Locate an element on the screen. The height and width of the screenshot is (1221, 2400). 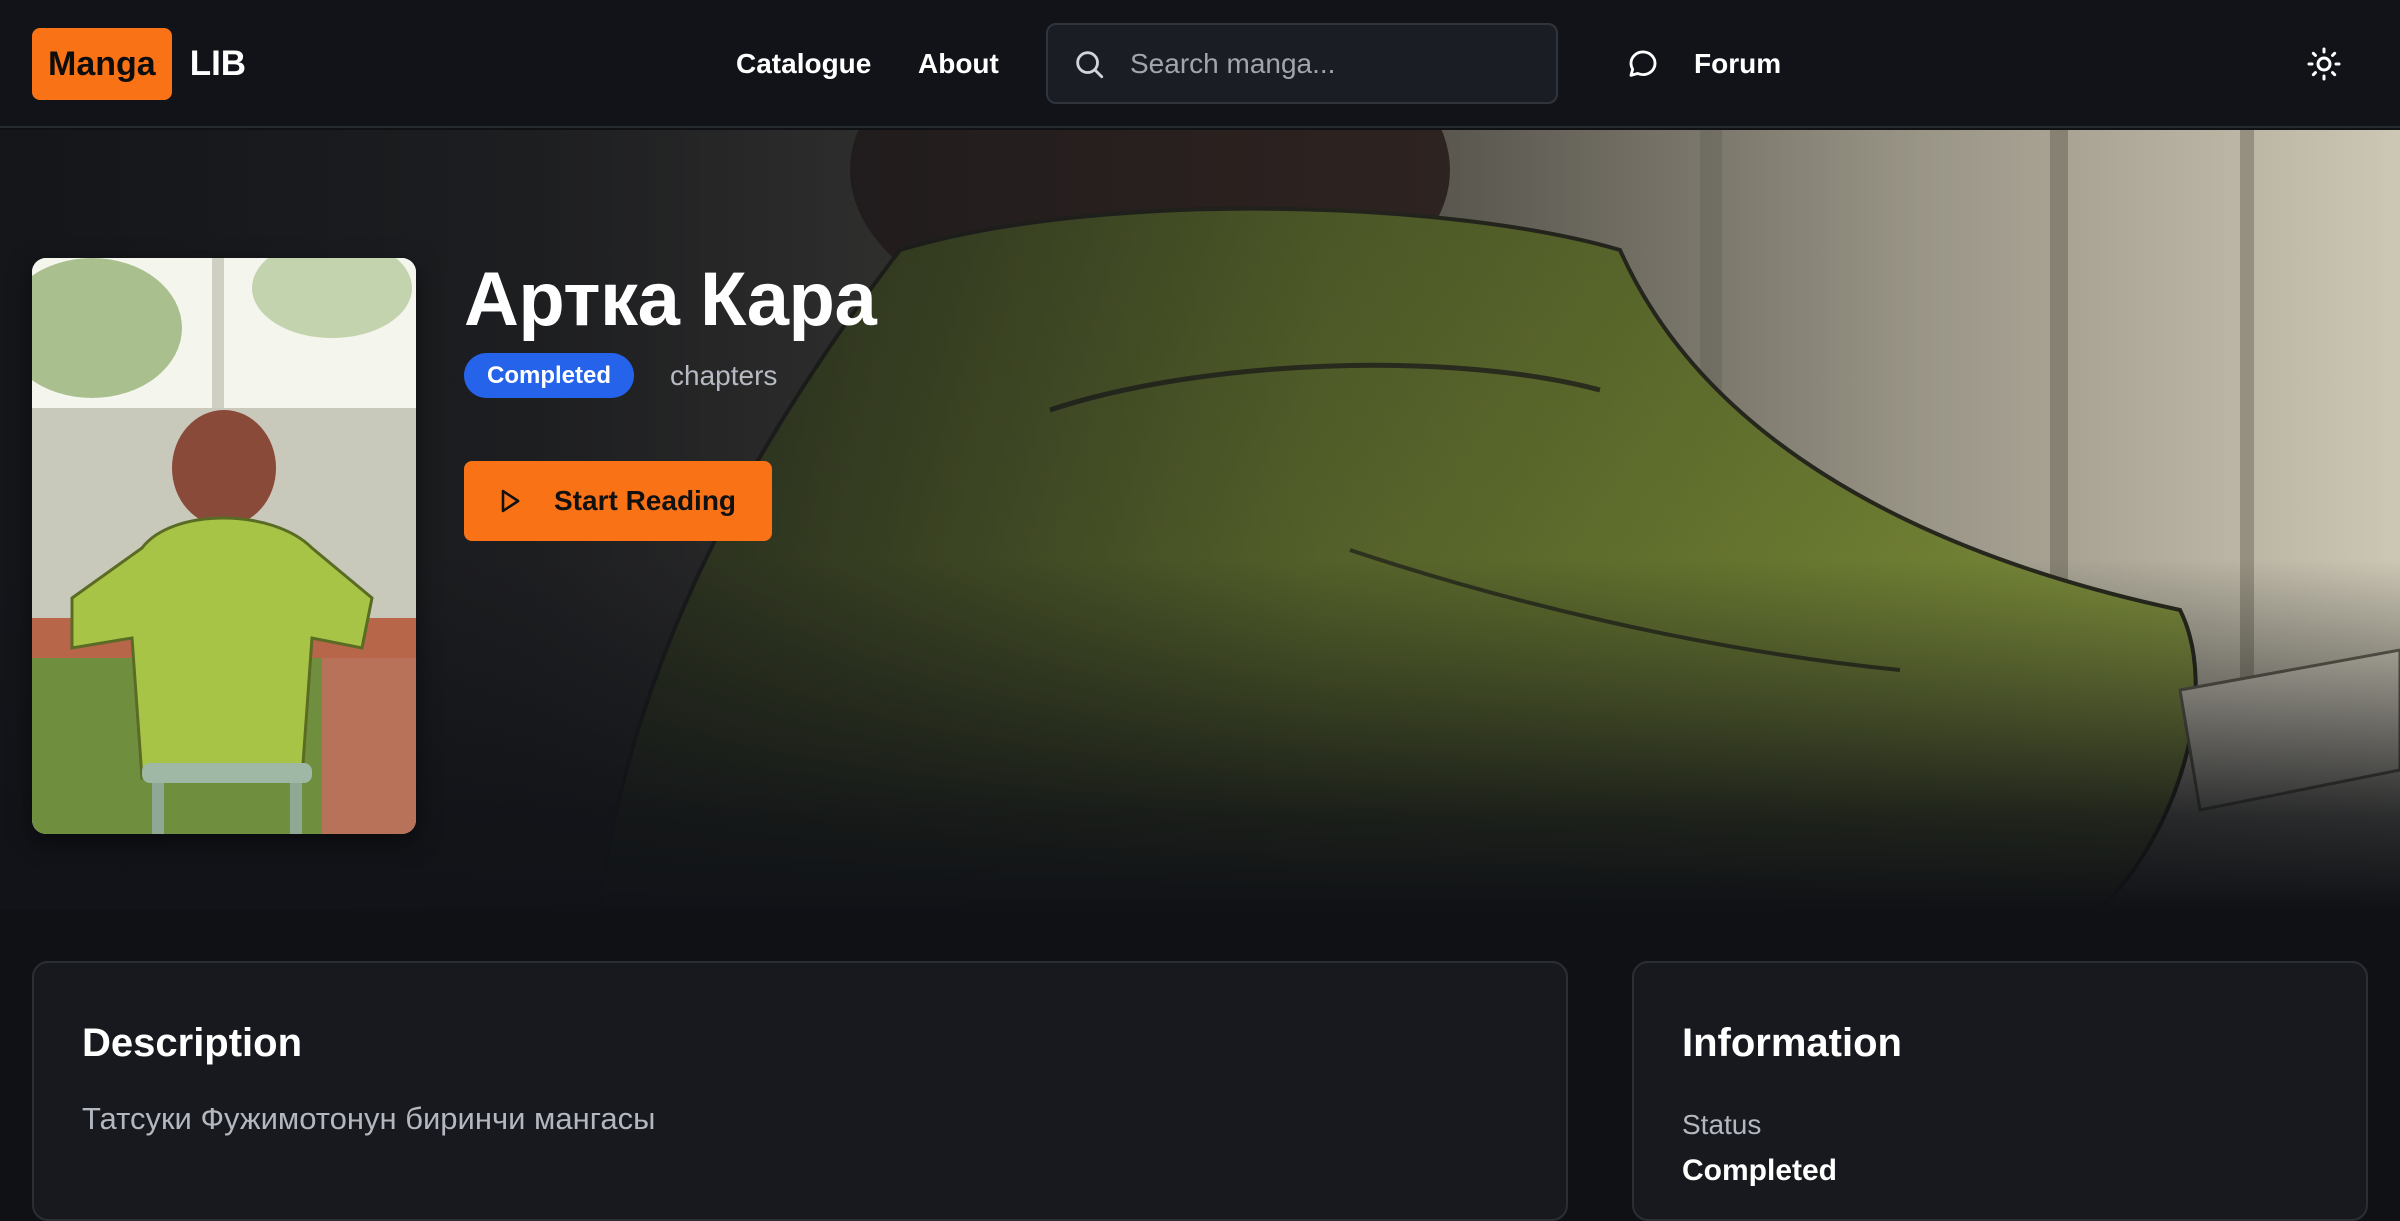
manga-title: Артка Кара is located at coordinates (670, 299).